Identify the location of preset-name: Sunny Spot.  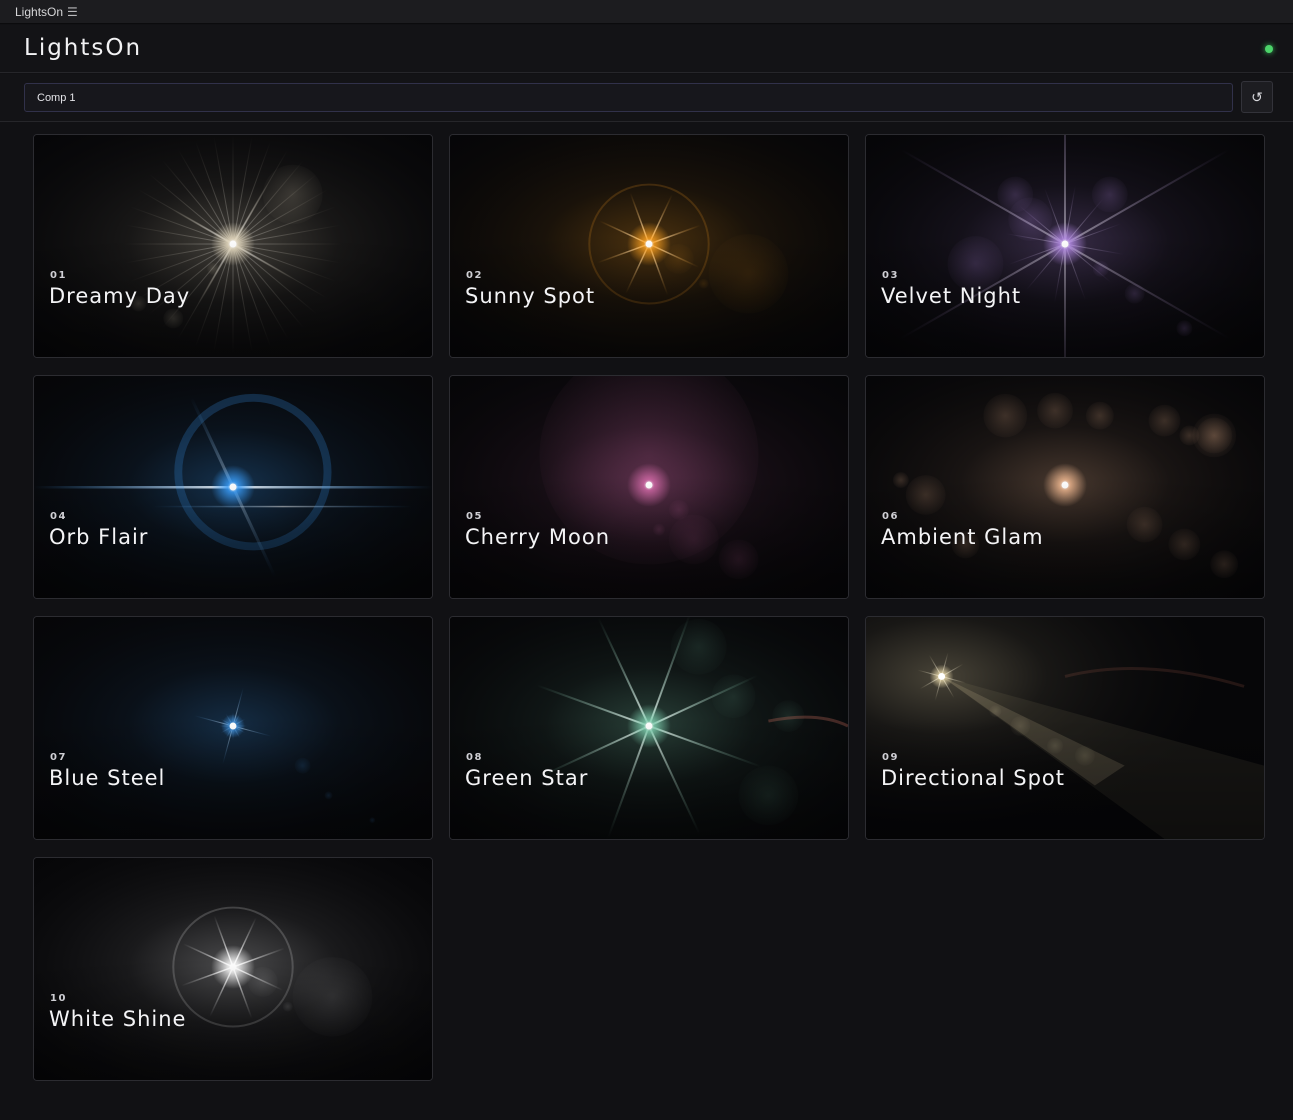
(530, 296).